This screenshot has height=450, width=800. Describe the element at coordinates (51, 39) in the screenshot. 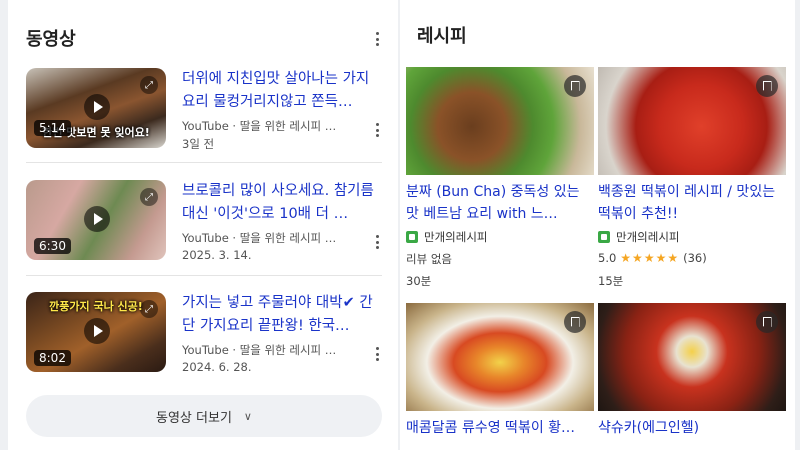

I see `videos-section-title: 동영상` at that location.